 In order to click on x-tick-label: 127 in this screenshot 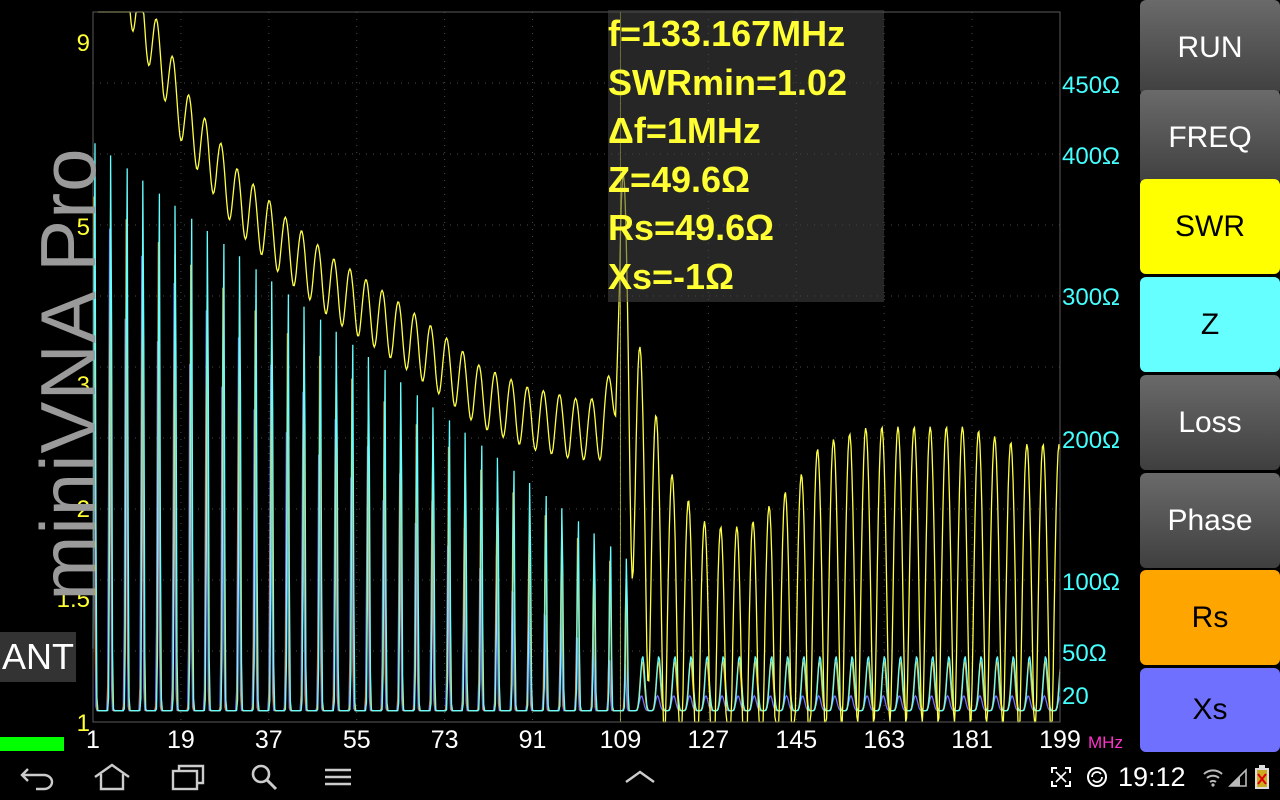, I will do `click(709, 739)`.